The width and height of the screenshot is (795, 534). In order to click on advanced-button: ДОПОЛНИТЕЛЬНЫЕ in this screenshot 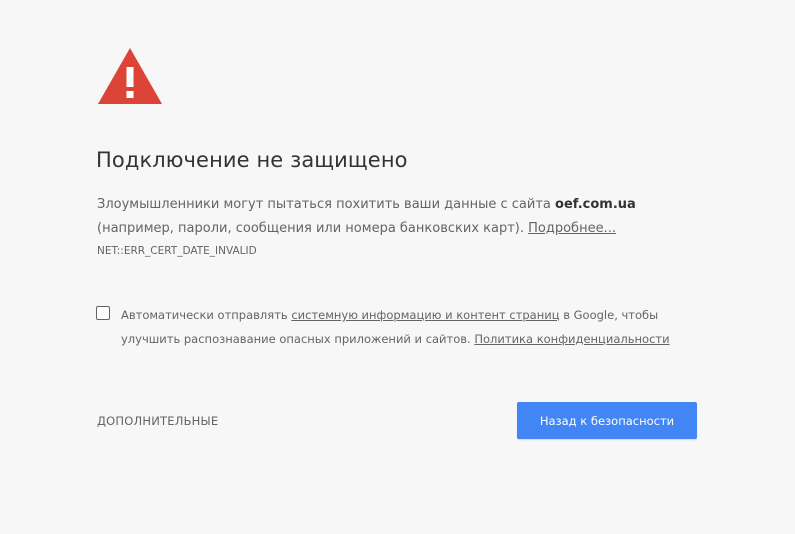, I will do `click(157, 421)`.